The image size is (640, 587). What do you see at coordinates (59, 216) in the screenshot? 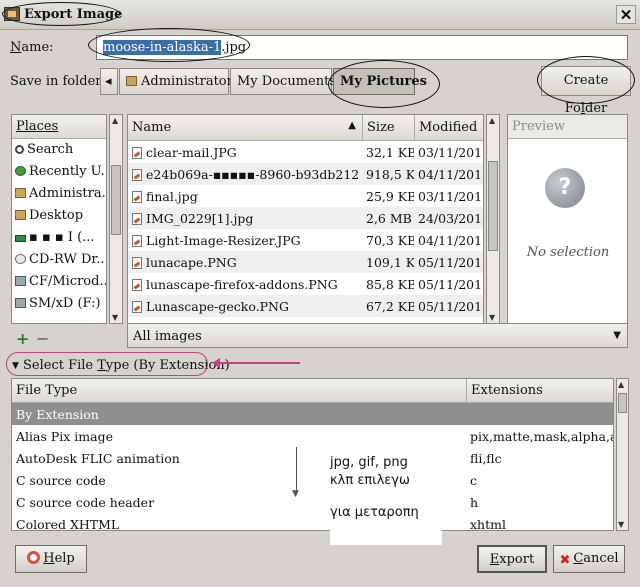
I see `place-desktop: Desktop` at bounding box center [59, 216].